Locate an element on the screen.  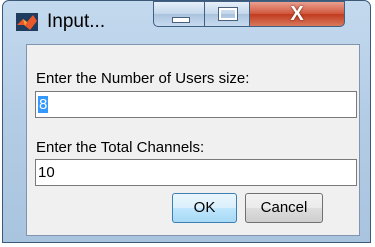
close-button: X is located at coordinates (297, 14).